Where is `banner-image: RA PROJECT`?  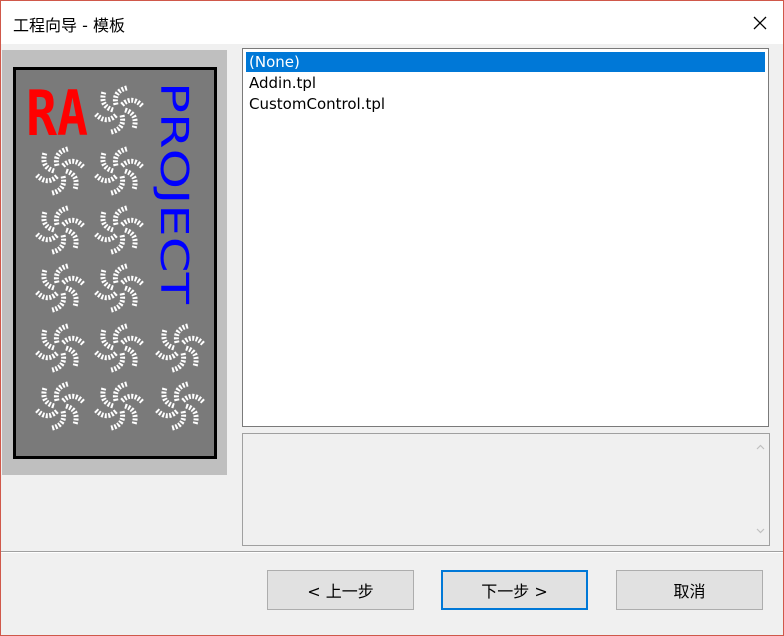
banner-image: RA PROJECT is located at coordinates (116, 254).